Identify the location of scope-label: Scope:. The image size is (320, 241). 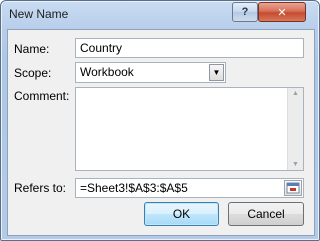
(33, 73).